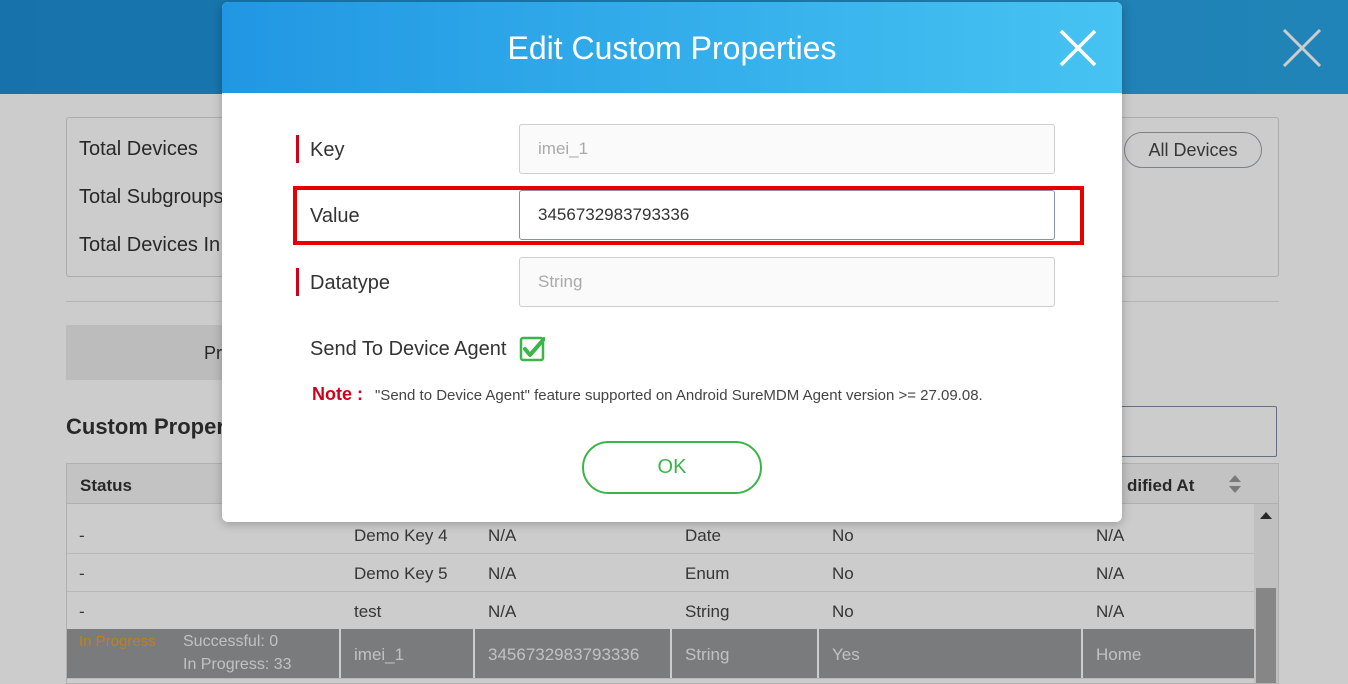 Image resolution: width=1348 pixels, height=684 pixels. What do you see at coordinates (688, 215) in the screenshot?
I see `value-highlight-box` at bounding box center [688, 215].